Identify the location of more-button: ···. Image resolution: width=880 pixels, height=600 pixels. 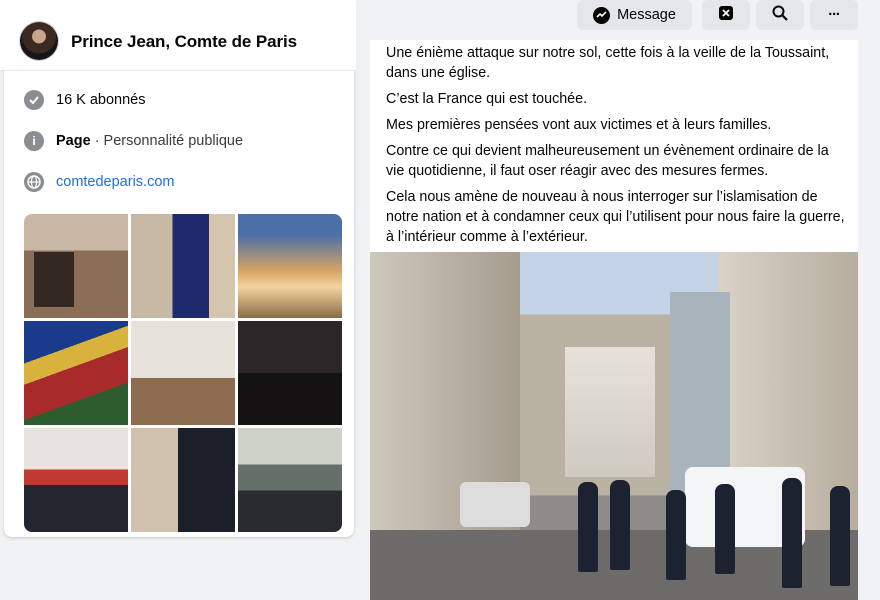
(834, 15).